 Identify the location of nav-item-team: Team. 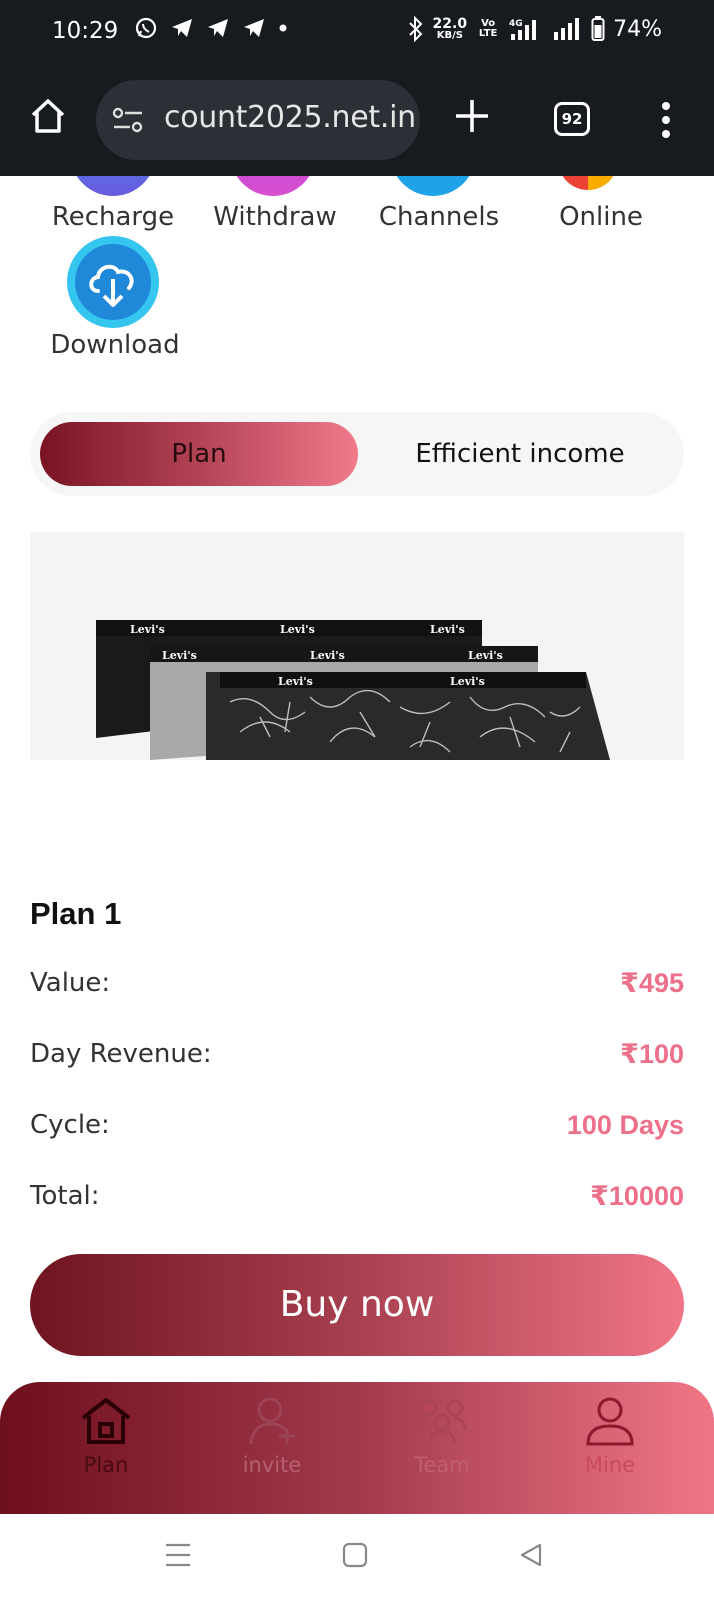
(442, 1436).